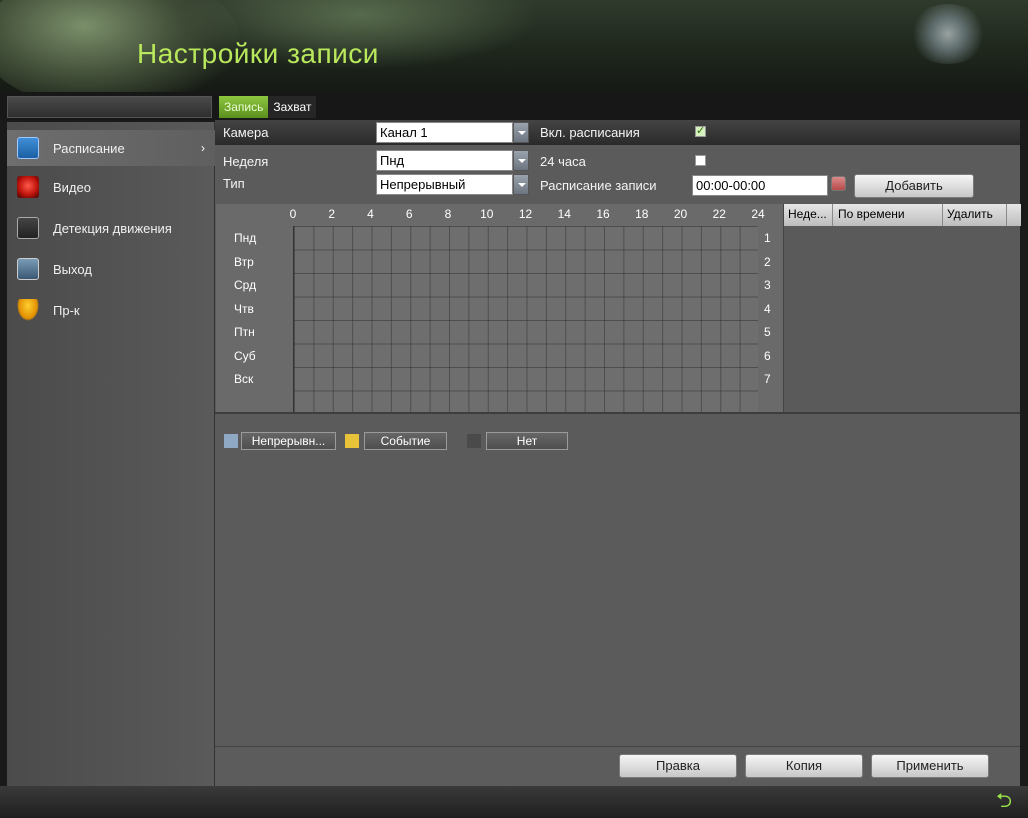  Describe the element at coordinates (598, 185) in the screenshot. I see `schedule-label: Расписание записи` at that location.